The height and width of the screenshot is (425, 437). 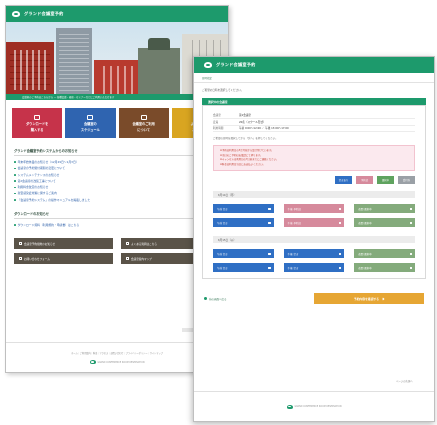 I want to click on tile-label: 会議室の, so click(x=90, y=123).